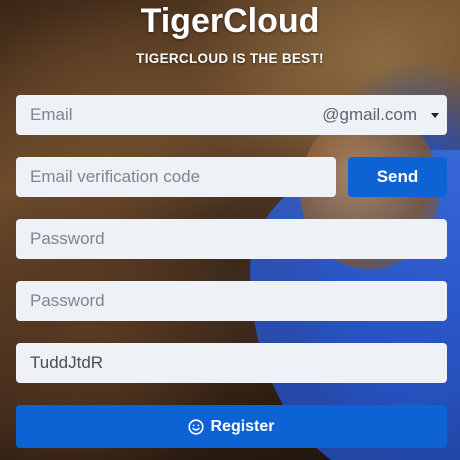 The width and height of the screenshot is (460, 460). What do you see at coordinates (231, 115) in the screenshot?
I see `email-field: Email @gmail.com` at bounding box center [231, 115].